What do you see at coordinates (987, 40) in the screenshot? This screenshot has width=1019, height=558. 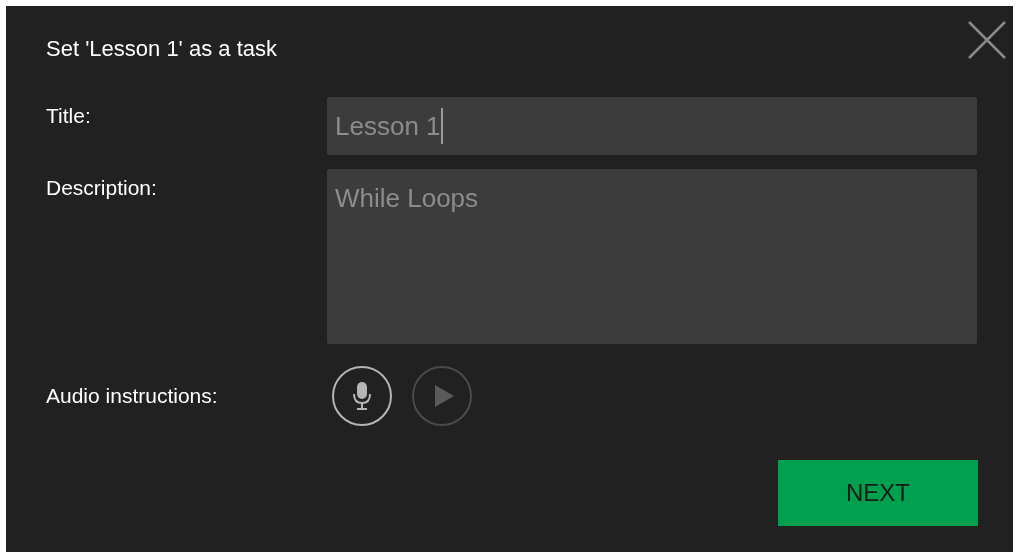 I see `close-icon` at bounding box center [987, 40].